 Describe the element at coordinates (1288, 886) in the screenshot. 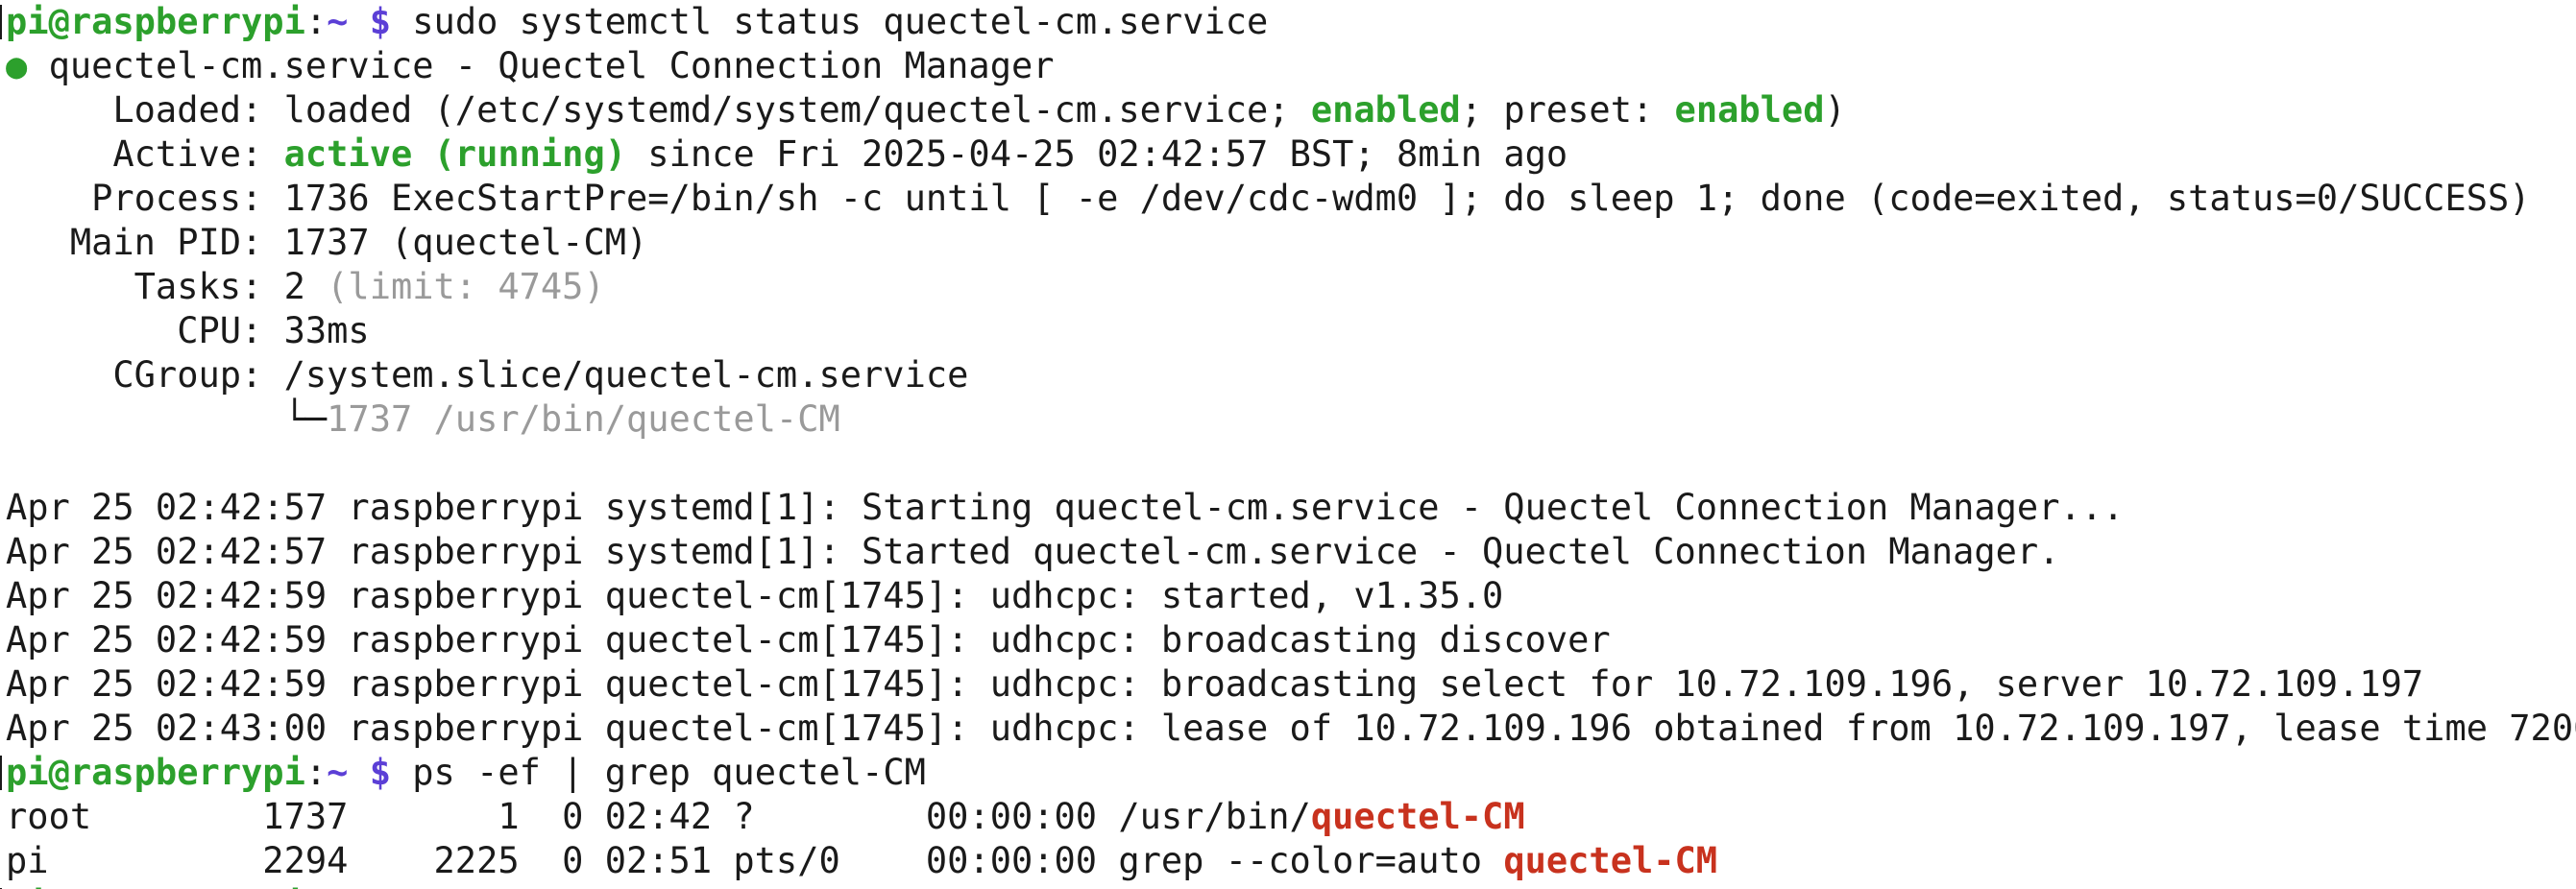

I see `prompt-line-current: pi@raspberrypi:~ $` at that location.